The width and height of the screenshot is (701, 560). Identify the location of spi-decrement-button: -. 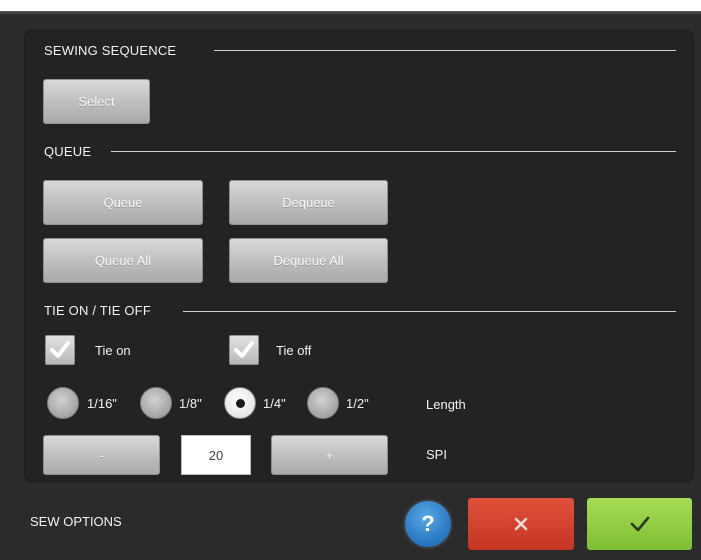
(101, 455).